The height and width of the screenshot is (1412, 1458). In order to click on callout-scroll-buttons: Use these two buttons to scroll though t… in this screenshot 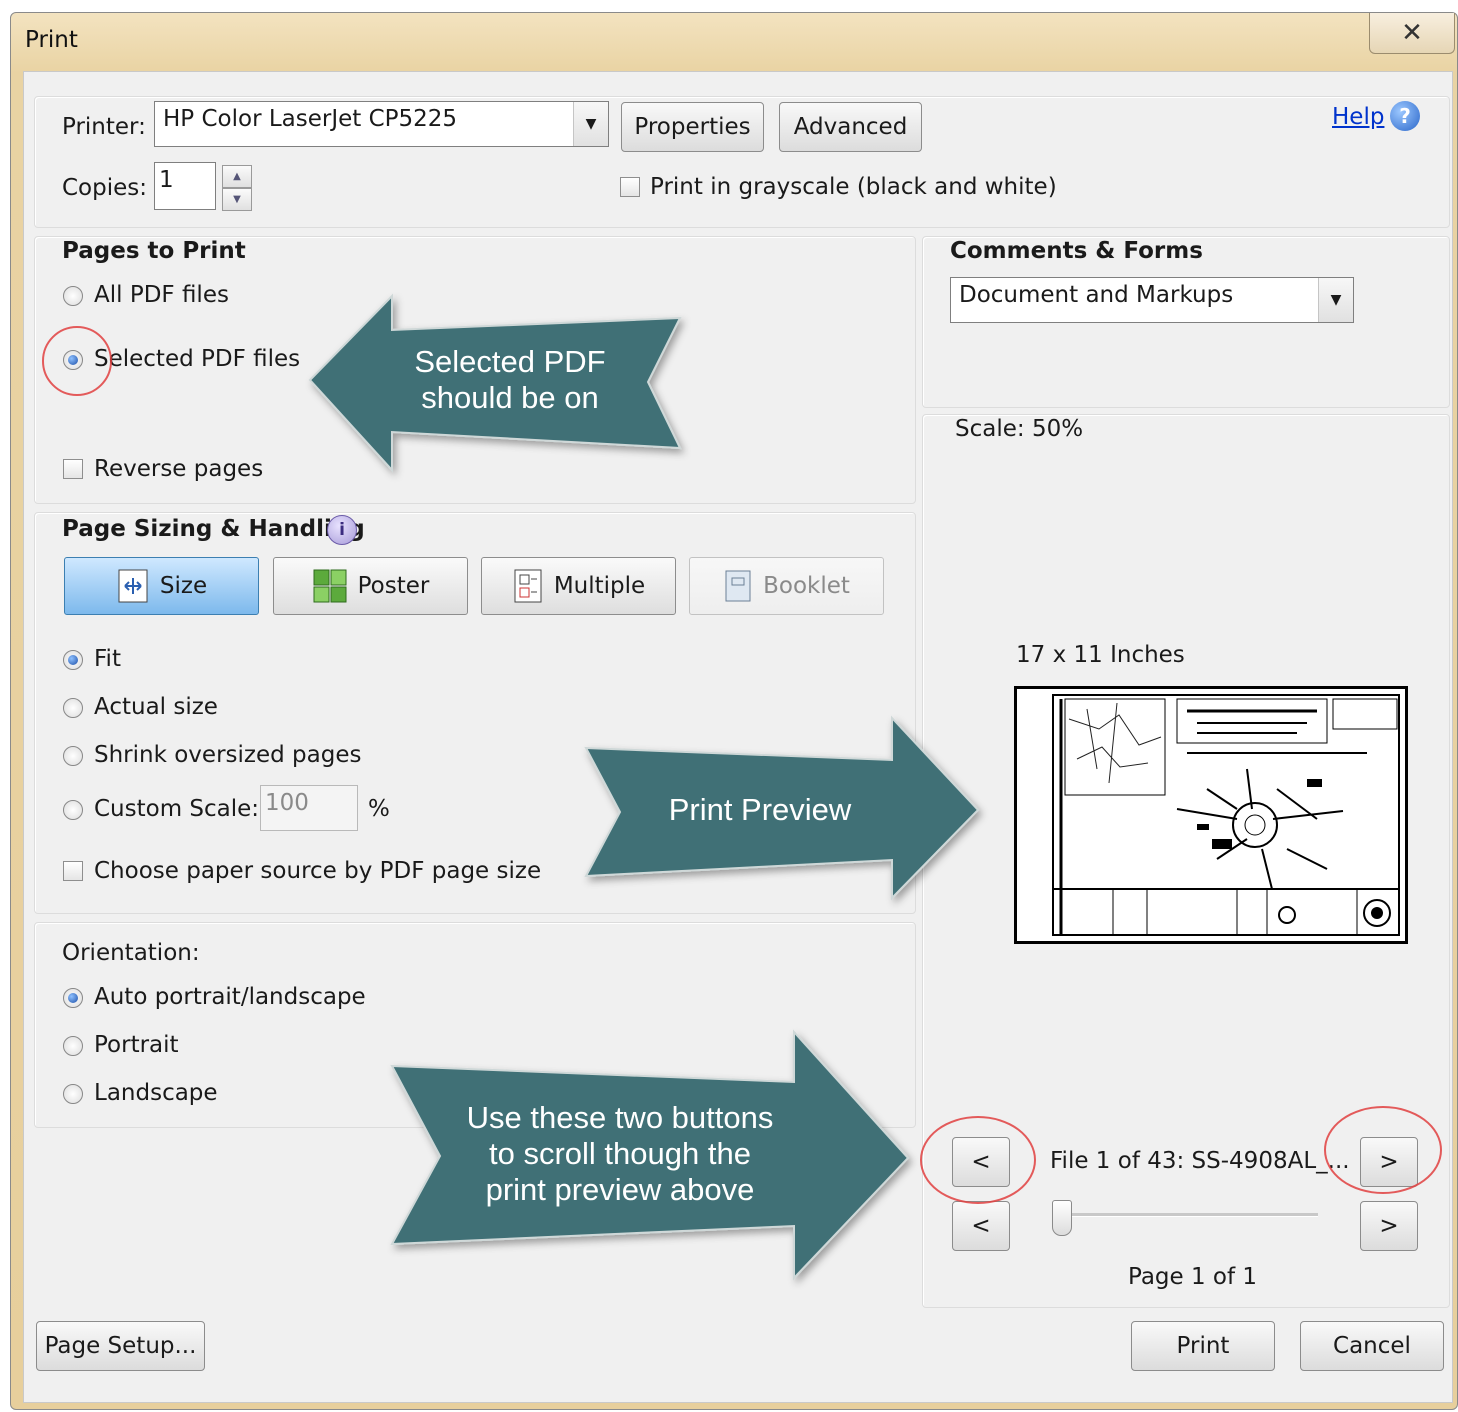, I will do `click(620, 1153)`.